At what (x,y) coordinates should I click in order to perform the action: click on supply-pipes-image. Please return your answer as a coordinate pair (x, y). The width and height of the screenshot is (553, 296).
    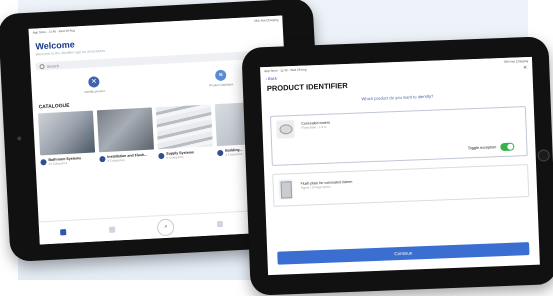
    Looking at the image, I should click on (184, 127).